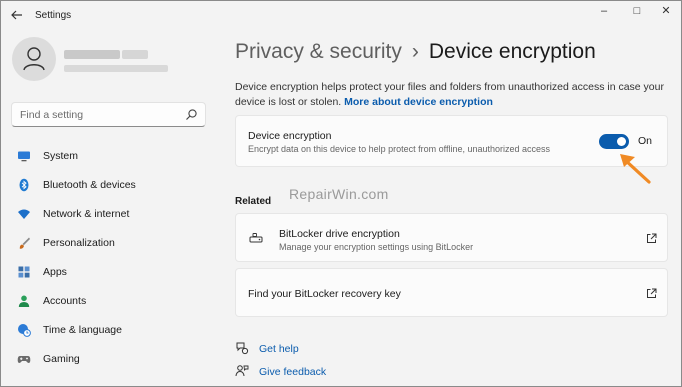 The width and height of the screenshot is (682, 387). What do you see at coordinates (86, 214) in the screenshot?
I see `sidebar-item-label: Network & internet` at bounding box center [86, 214].